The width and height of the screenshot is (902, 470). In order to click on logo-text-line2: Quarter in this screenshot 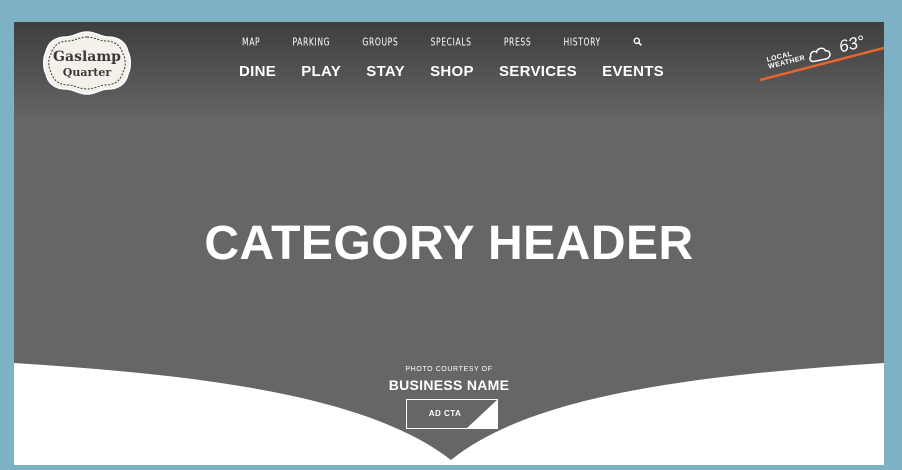, I will do `click(87, 72)`.